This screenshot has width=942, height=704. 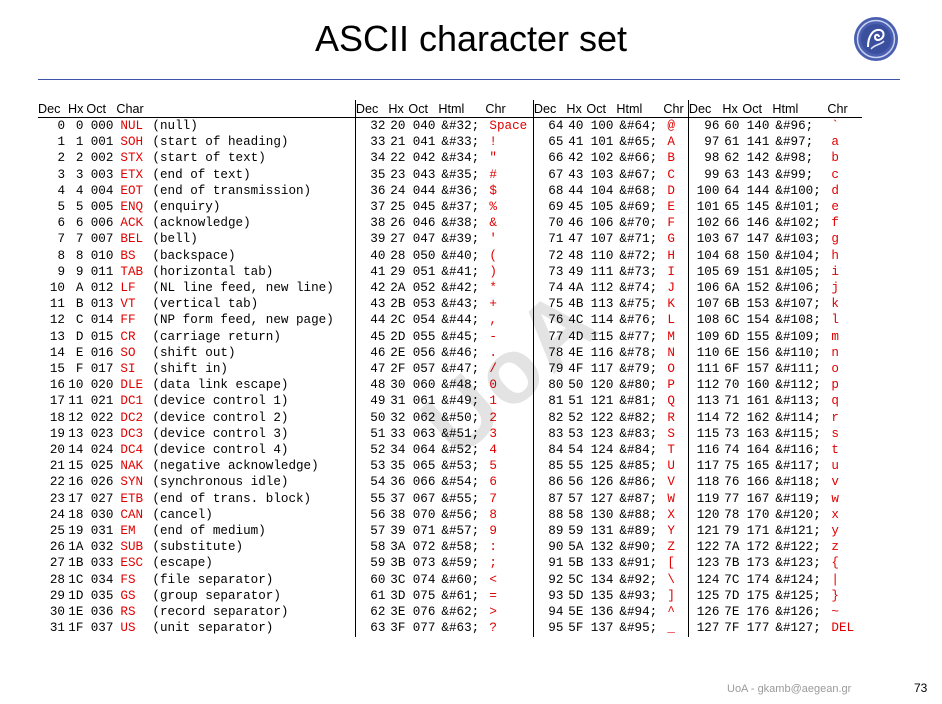 I want to click on cell-oct: 065, so click(x=424, y=466).